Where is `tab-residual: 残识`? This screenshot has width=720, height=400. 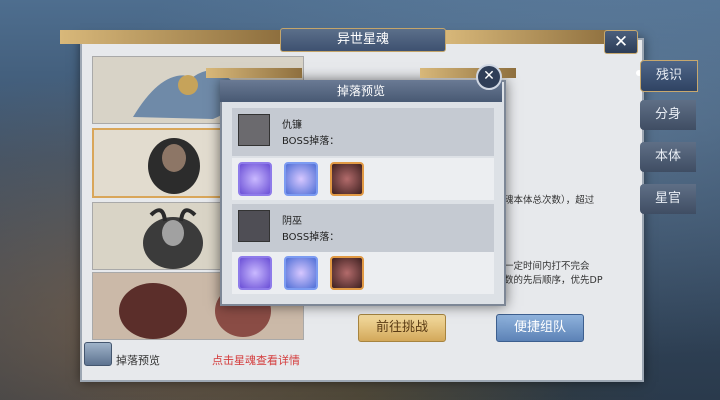
tab-residual: 残识 is located at coordinates (669, 76).